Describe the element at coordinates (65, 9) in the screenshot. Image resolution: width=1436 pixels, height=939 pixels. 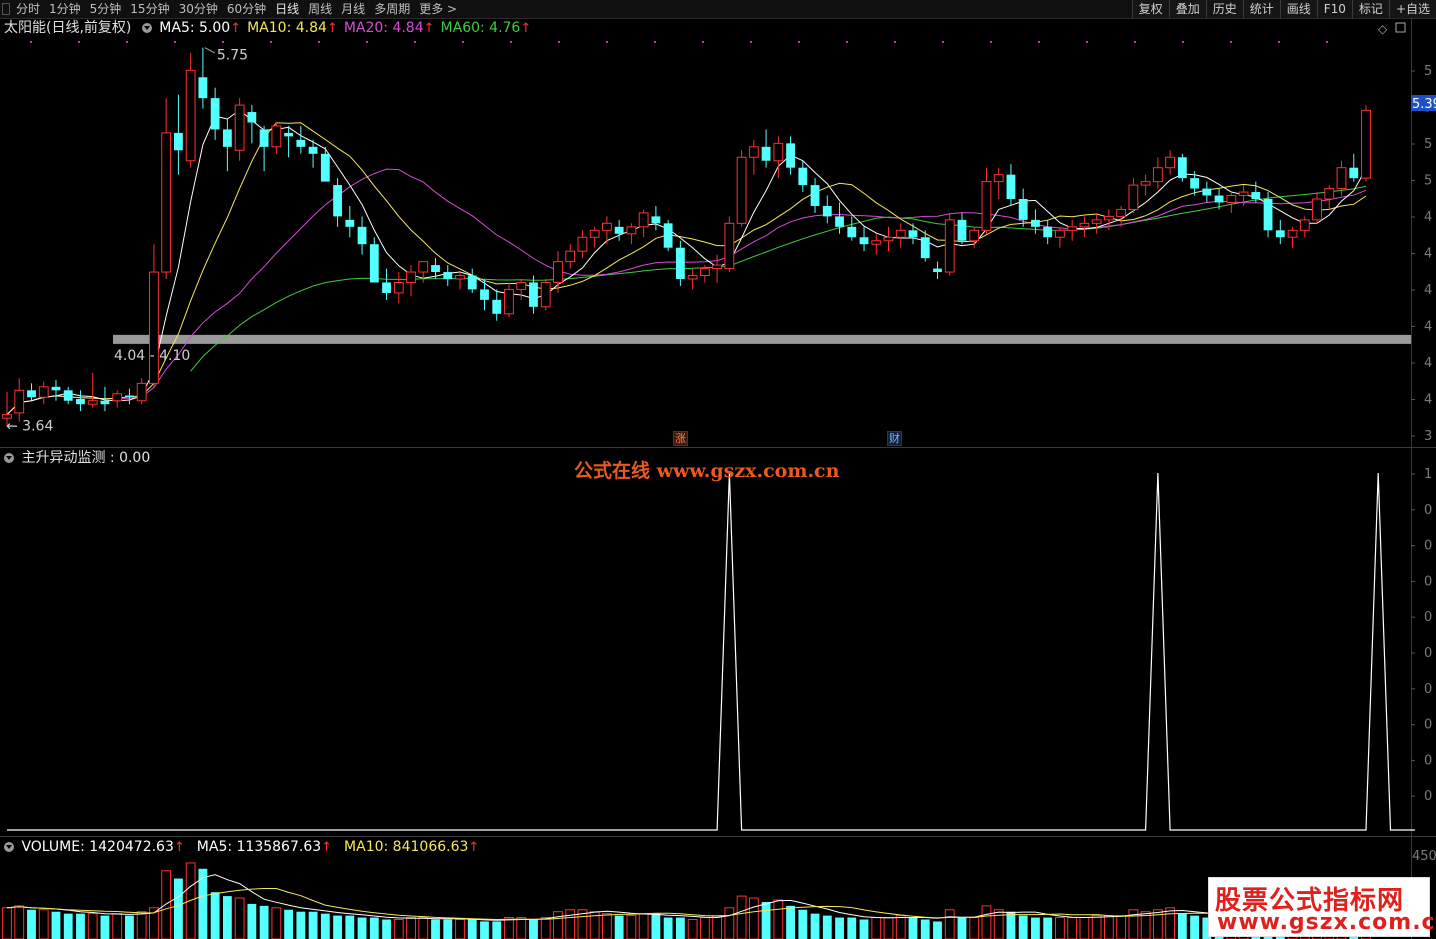
I see `period-tab-1: 1分钟` at that location.